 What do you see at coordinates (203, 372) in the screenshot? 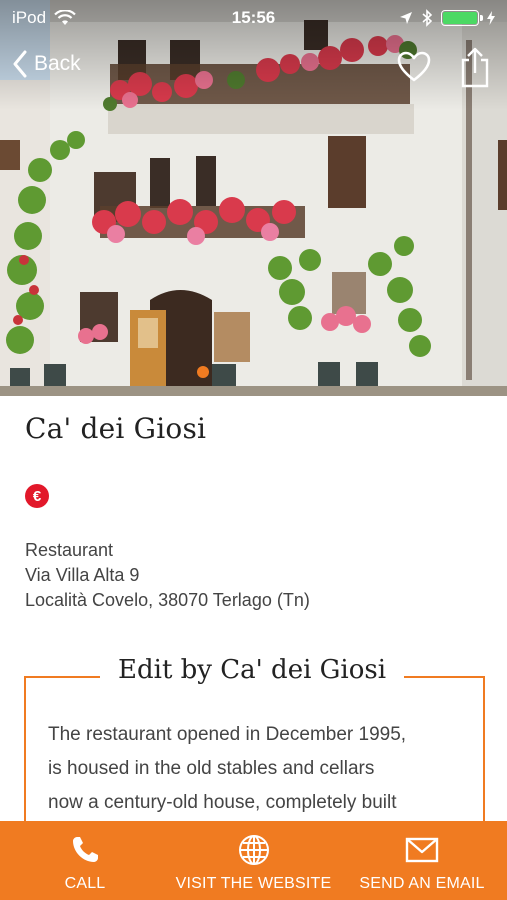
I see `gallery-page-indicator` at bounding box center [203, 372].